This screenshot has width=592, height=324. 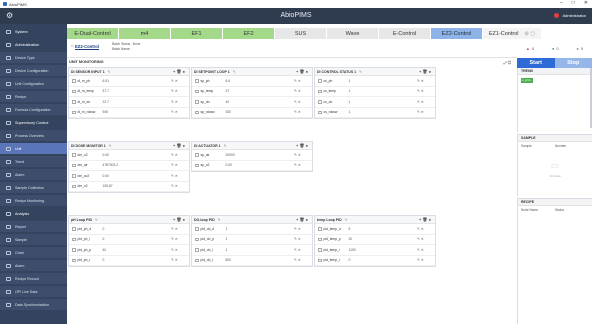 What do you see at coordinates (33, 70) in the screenshot?
I see `sidebar-item-device-configuration: Device Configuration` at bounding box center [33, 70].